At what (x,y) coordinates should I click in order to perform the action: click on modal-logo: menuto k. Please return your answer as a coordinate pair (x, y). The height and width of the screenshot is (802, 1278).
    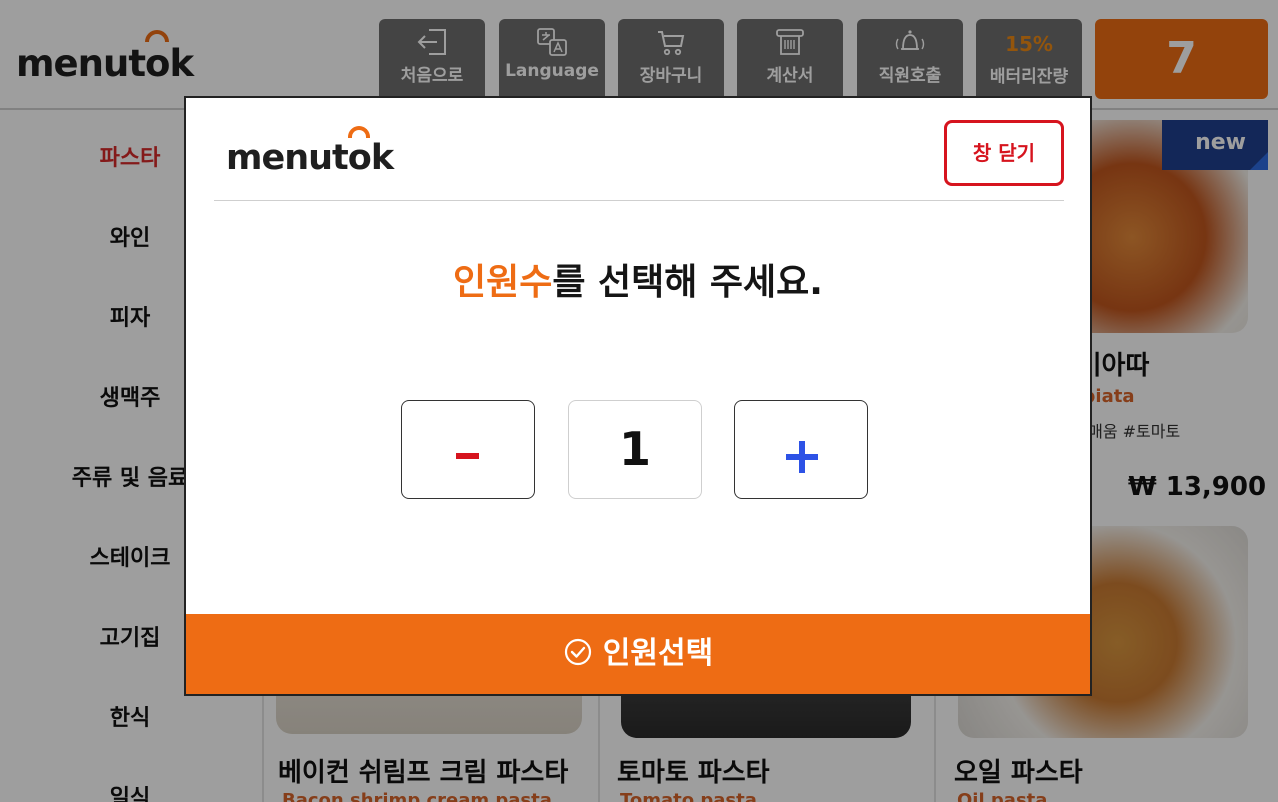
    Looking at the image, I should click on (310, 152).